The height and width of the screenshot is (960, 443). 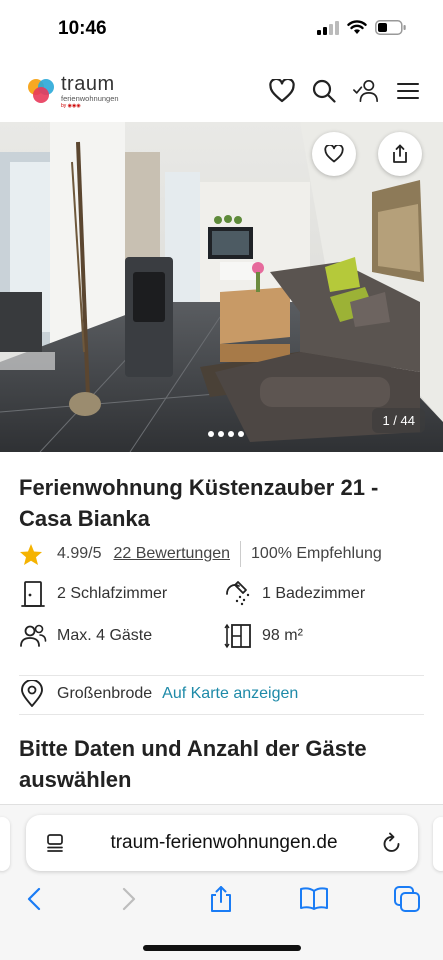 What do you see at coordinates (158, 694) in the screenshot?
I see `location-row: Großenbrode Auf Karte anzeigen` at bounding box center [158, 694].